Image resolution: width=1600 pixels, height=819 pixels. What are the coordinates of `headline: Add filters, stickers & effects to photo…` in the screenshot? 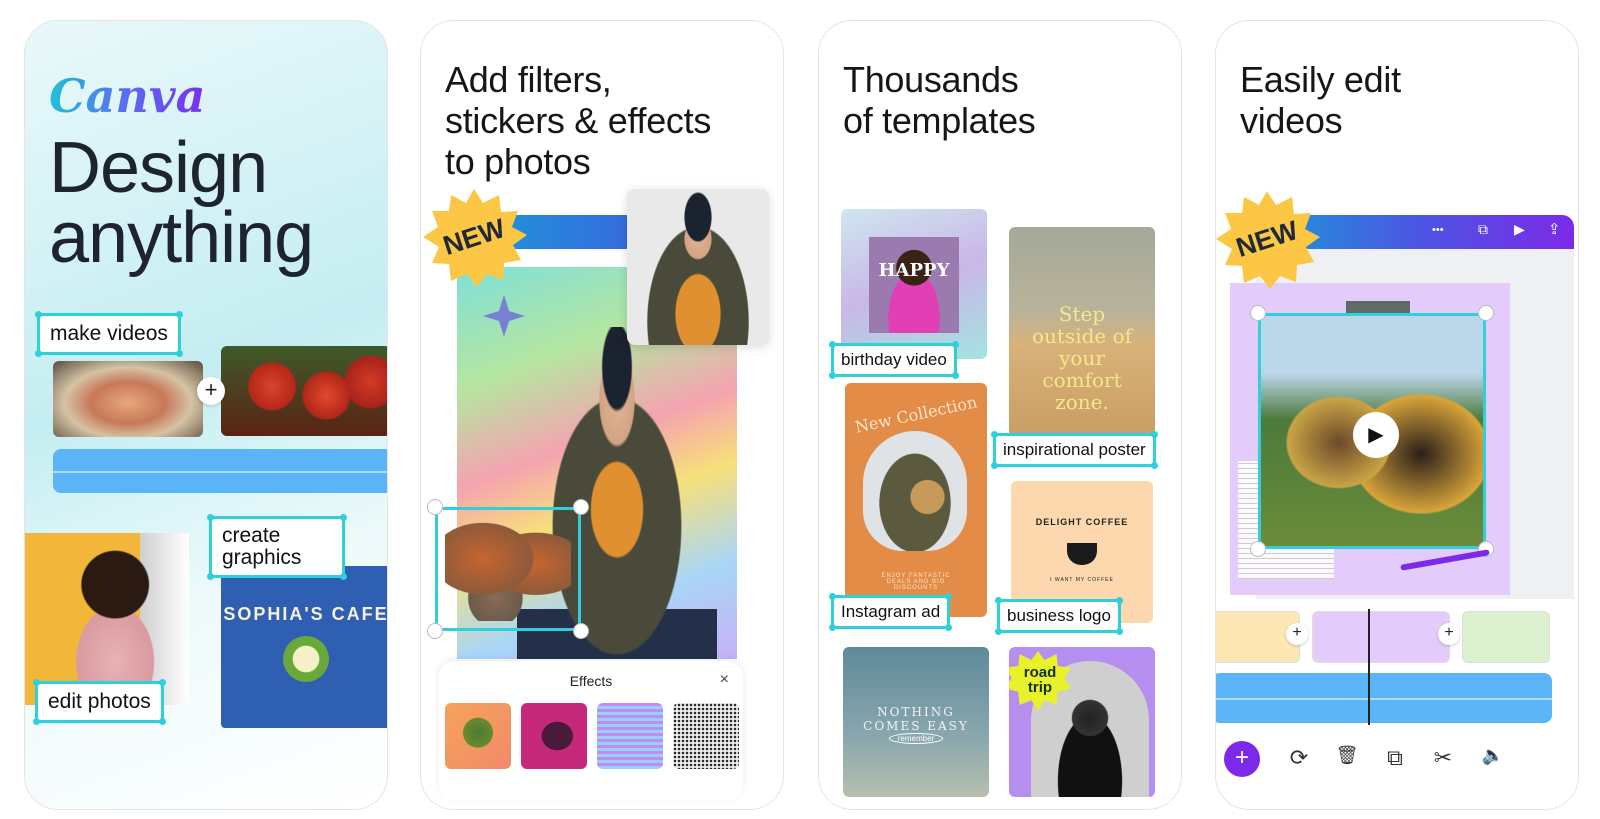 It's located at (578, 120).